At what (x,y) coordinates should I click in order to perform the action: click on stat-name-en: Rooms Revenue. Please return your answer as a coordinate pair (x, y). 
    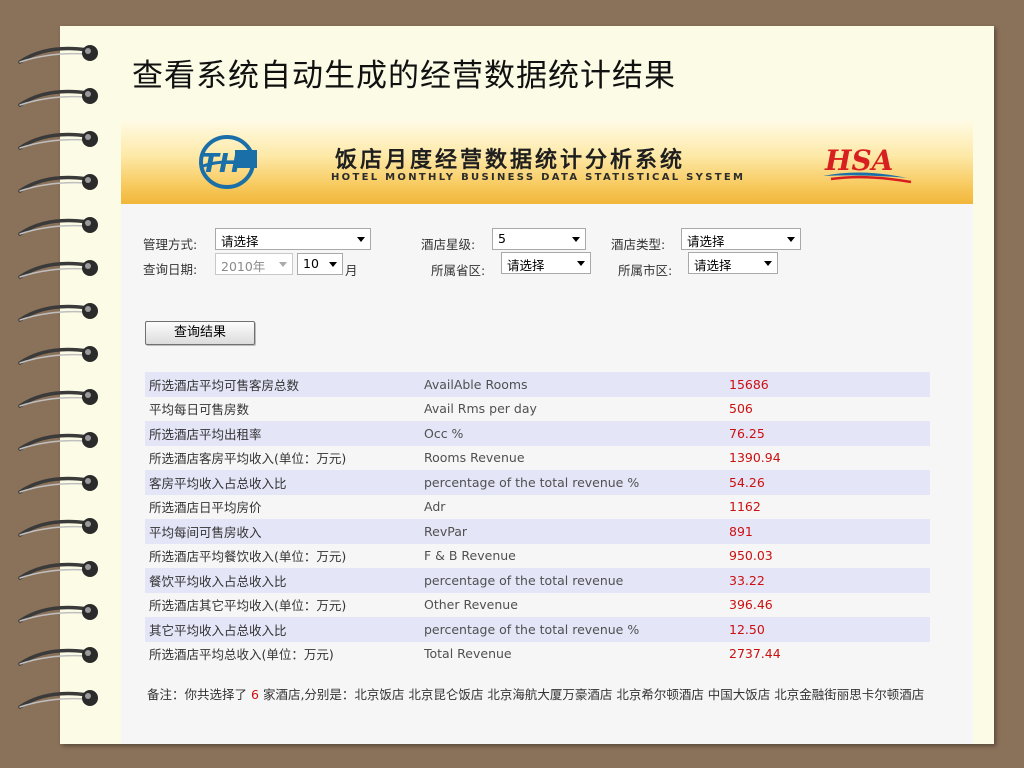
    Looking at the image, I should click on (572, 457).